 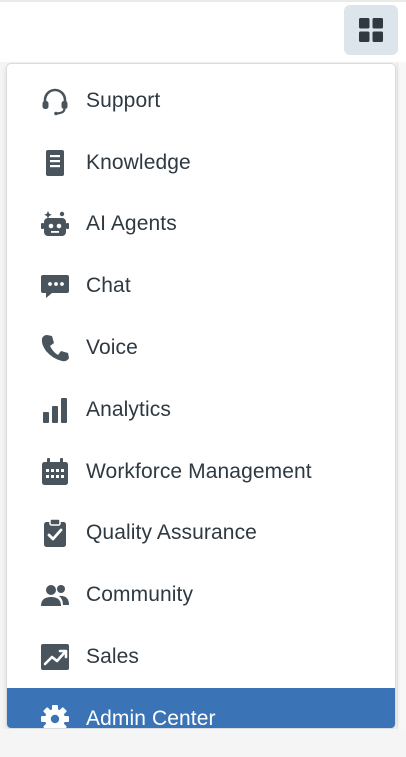 I want to click on people-icon, so click(x=55, y=595).